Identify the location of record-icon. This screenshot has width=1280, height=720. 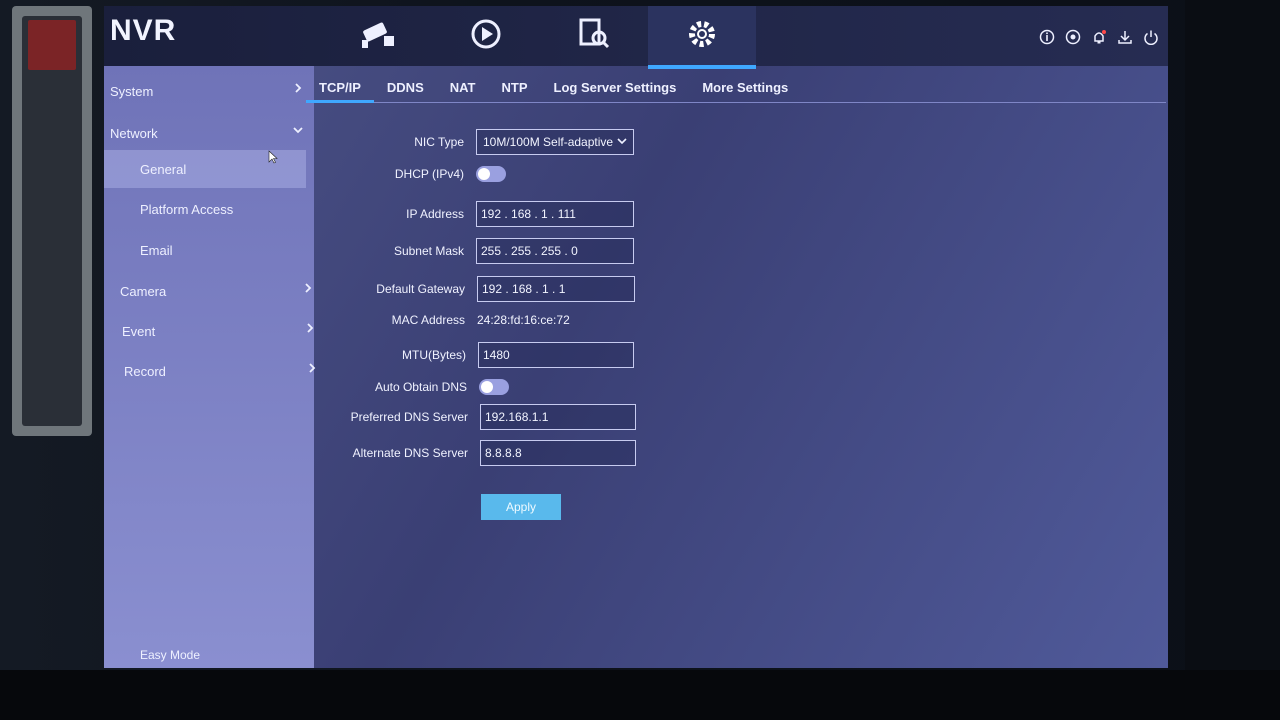
(1073, 37).